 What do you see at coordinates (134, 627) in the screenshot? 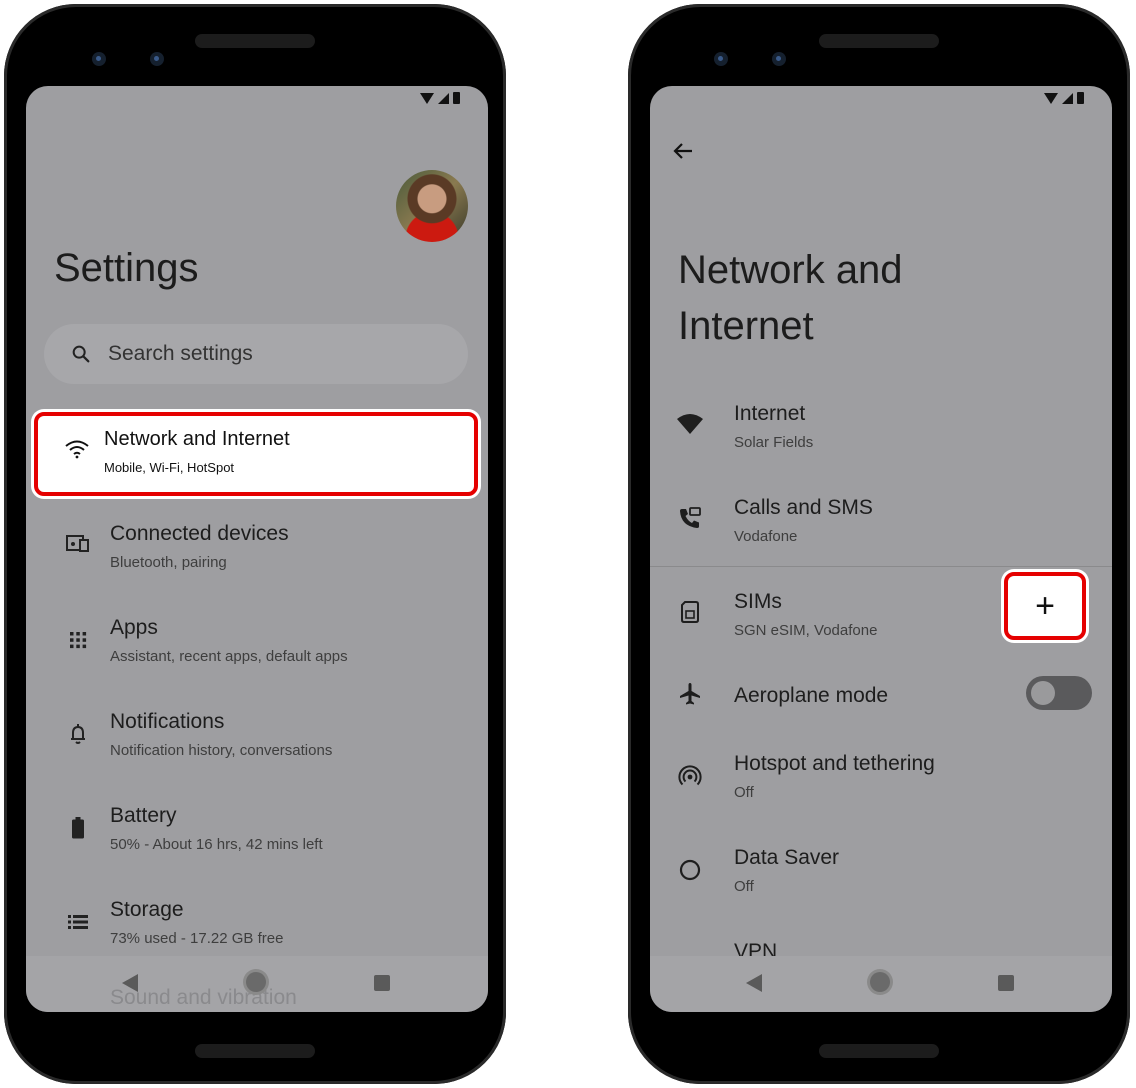
I see `item-label: Apps` at bounding box center [134, 627].